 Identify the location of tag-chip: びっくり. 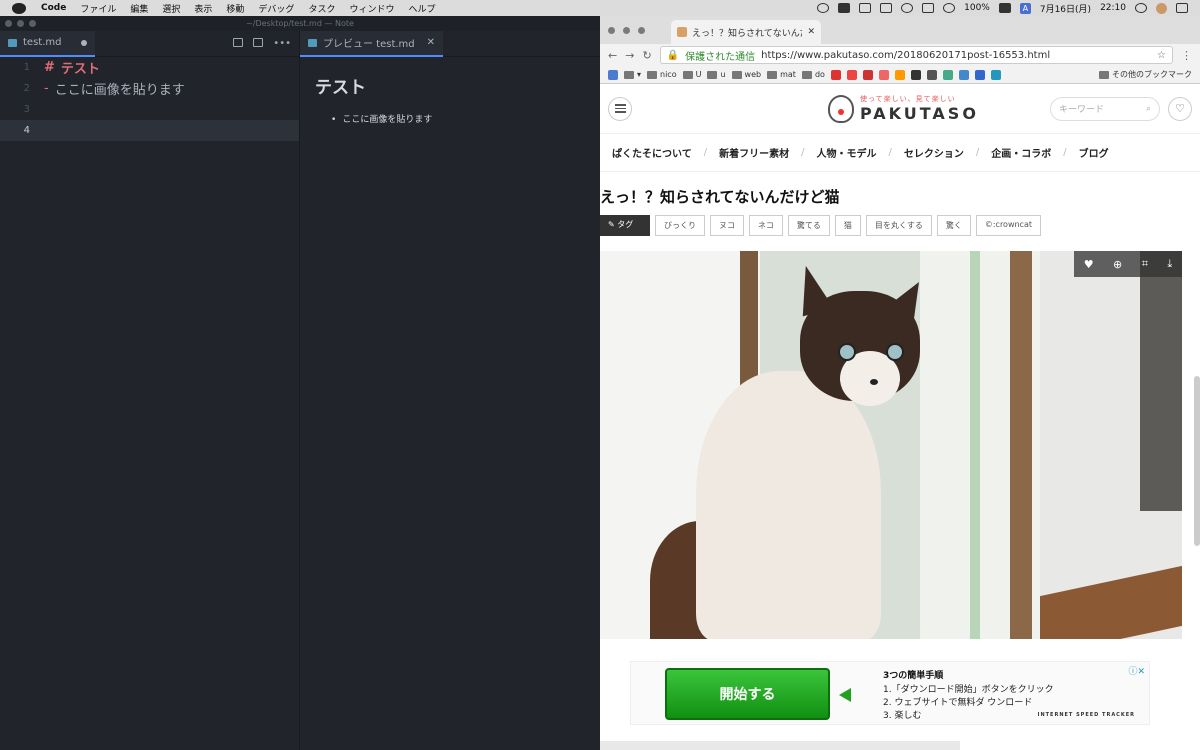
(680, 225).